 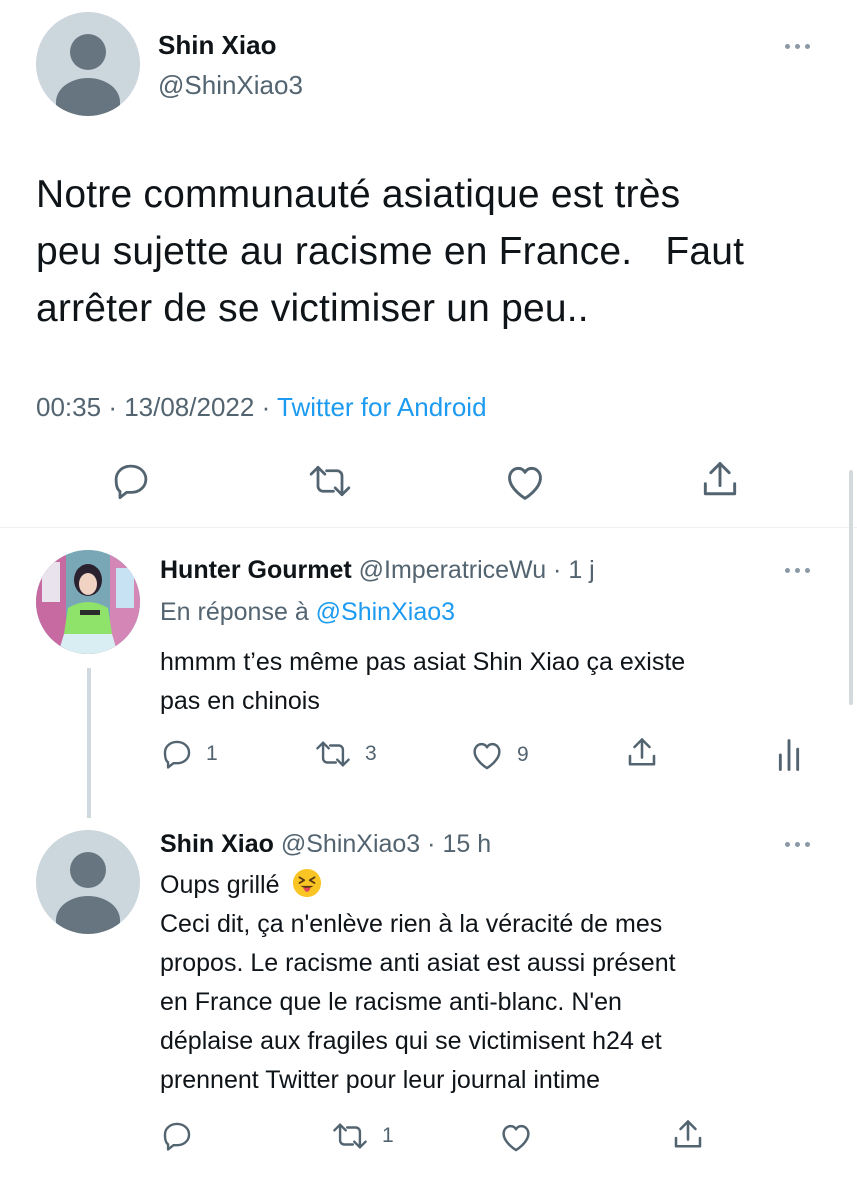 What do you see at coordinates (234, 612) in the screenshot?
I see `replying-to-prefix: En réponse à` at bounding box center [234, 612].